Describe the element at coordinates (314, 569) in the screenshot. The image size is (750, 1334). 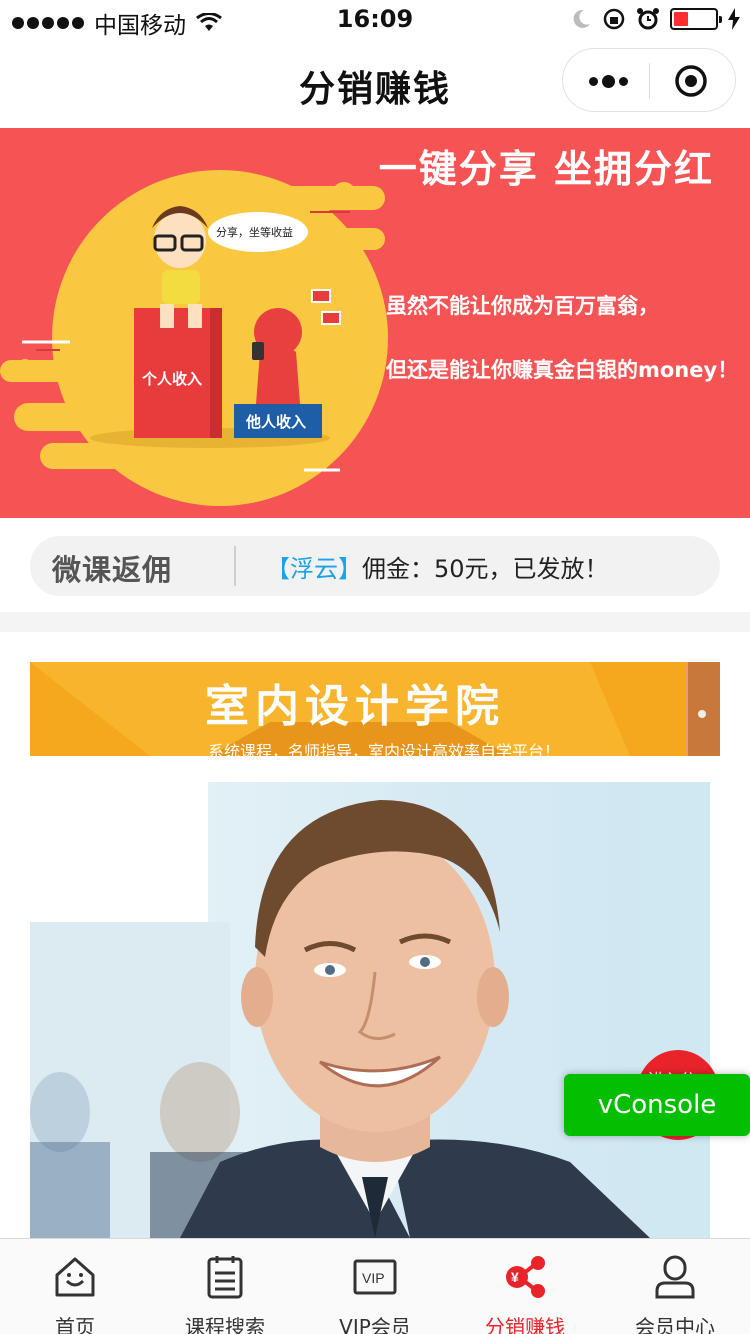
I see `notice-user-name: 【浮云】` at that location.